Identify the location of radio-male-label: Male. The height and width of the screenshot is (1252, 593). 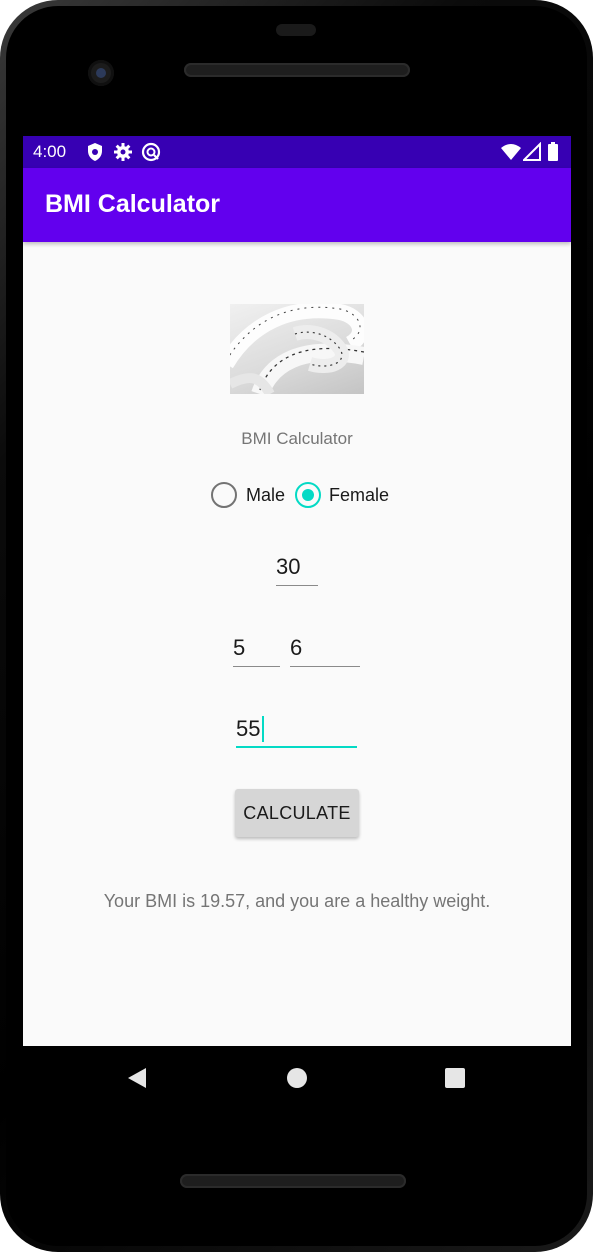
(265, 495).